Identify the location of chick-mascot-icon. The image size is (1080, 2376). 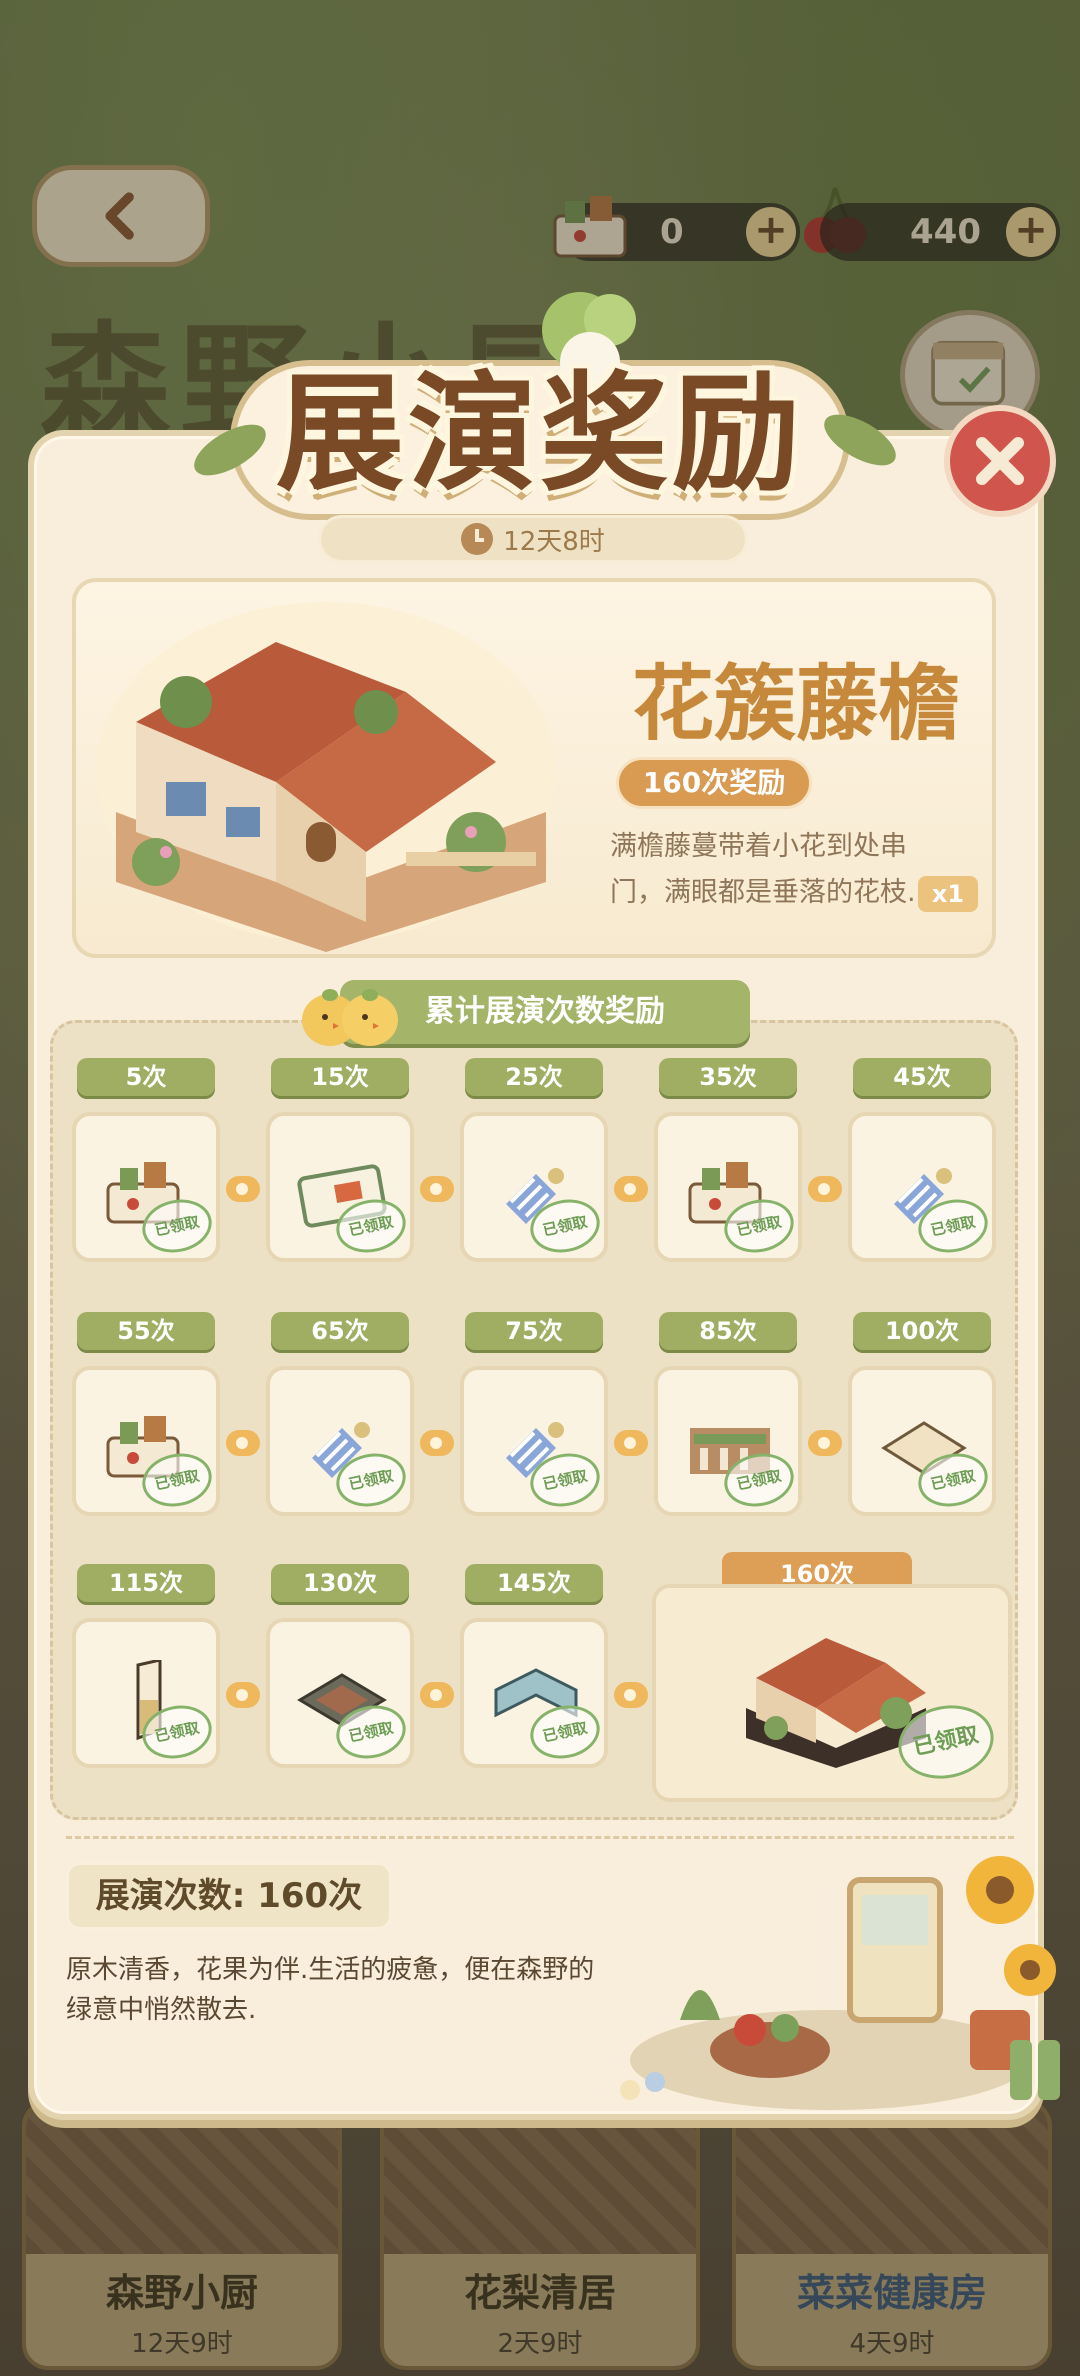
(350, 1017).